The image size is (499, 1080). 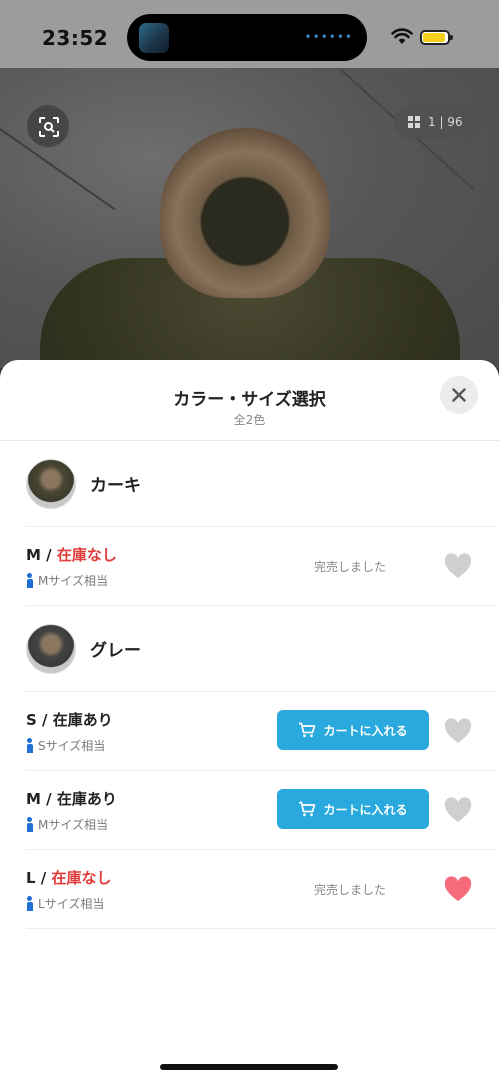 What do you see at coordinates (154, 38) in the screenshot?
I see `now-playing-thumbnail` at bounding box center [154, 38].